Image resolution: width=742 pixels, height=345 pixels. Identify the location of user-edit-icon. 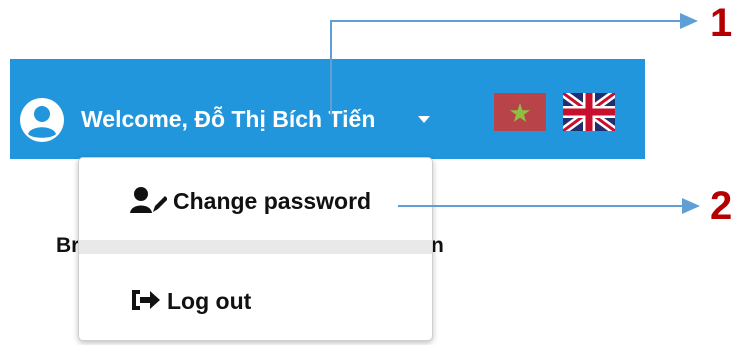
(148, 200).